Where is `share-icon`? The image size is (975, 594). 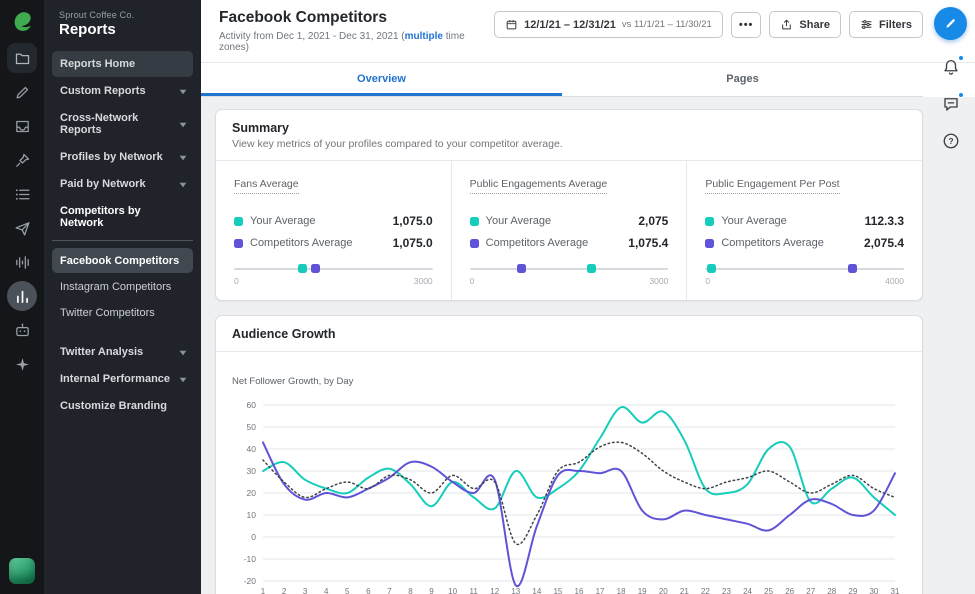 share-icon is located at coordinates (786, 24).